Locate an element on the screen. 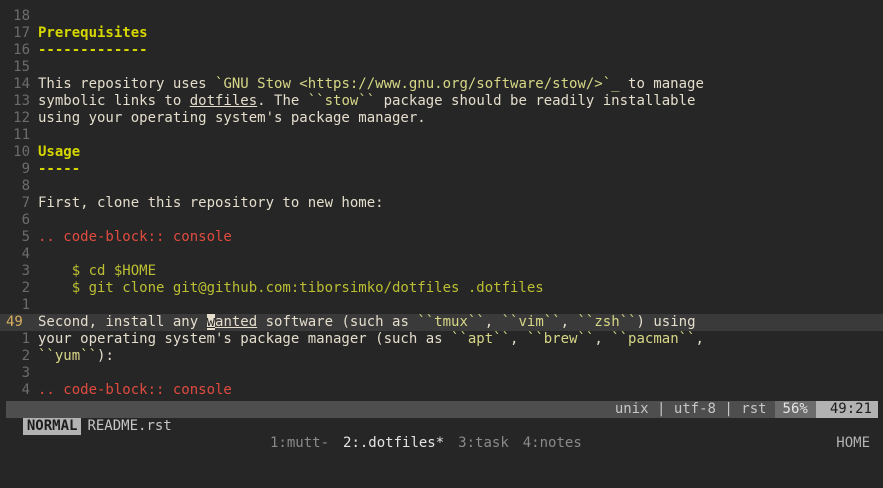 The image size is (883, 488). line-number: 7 is located at coordinates (25, 203).